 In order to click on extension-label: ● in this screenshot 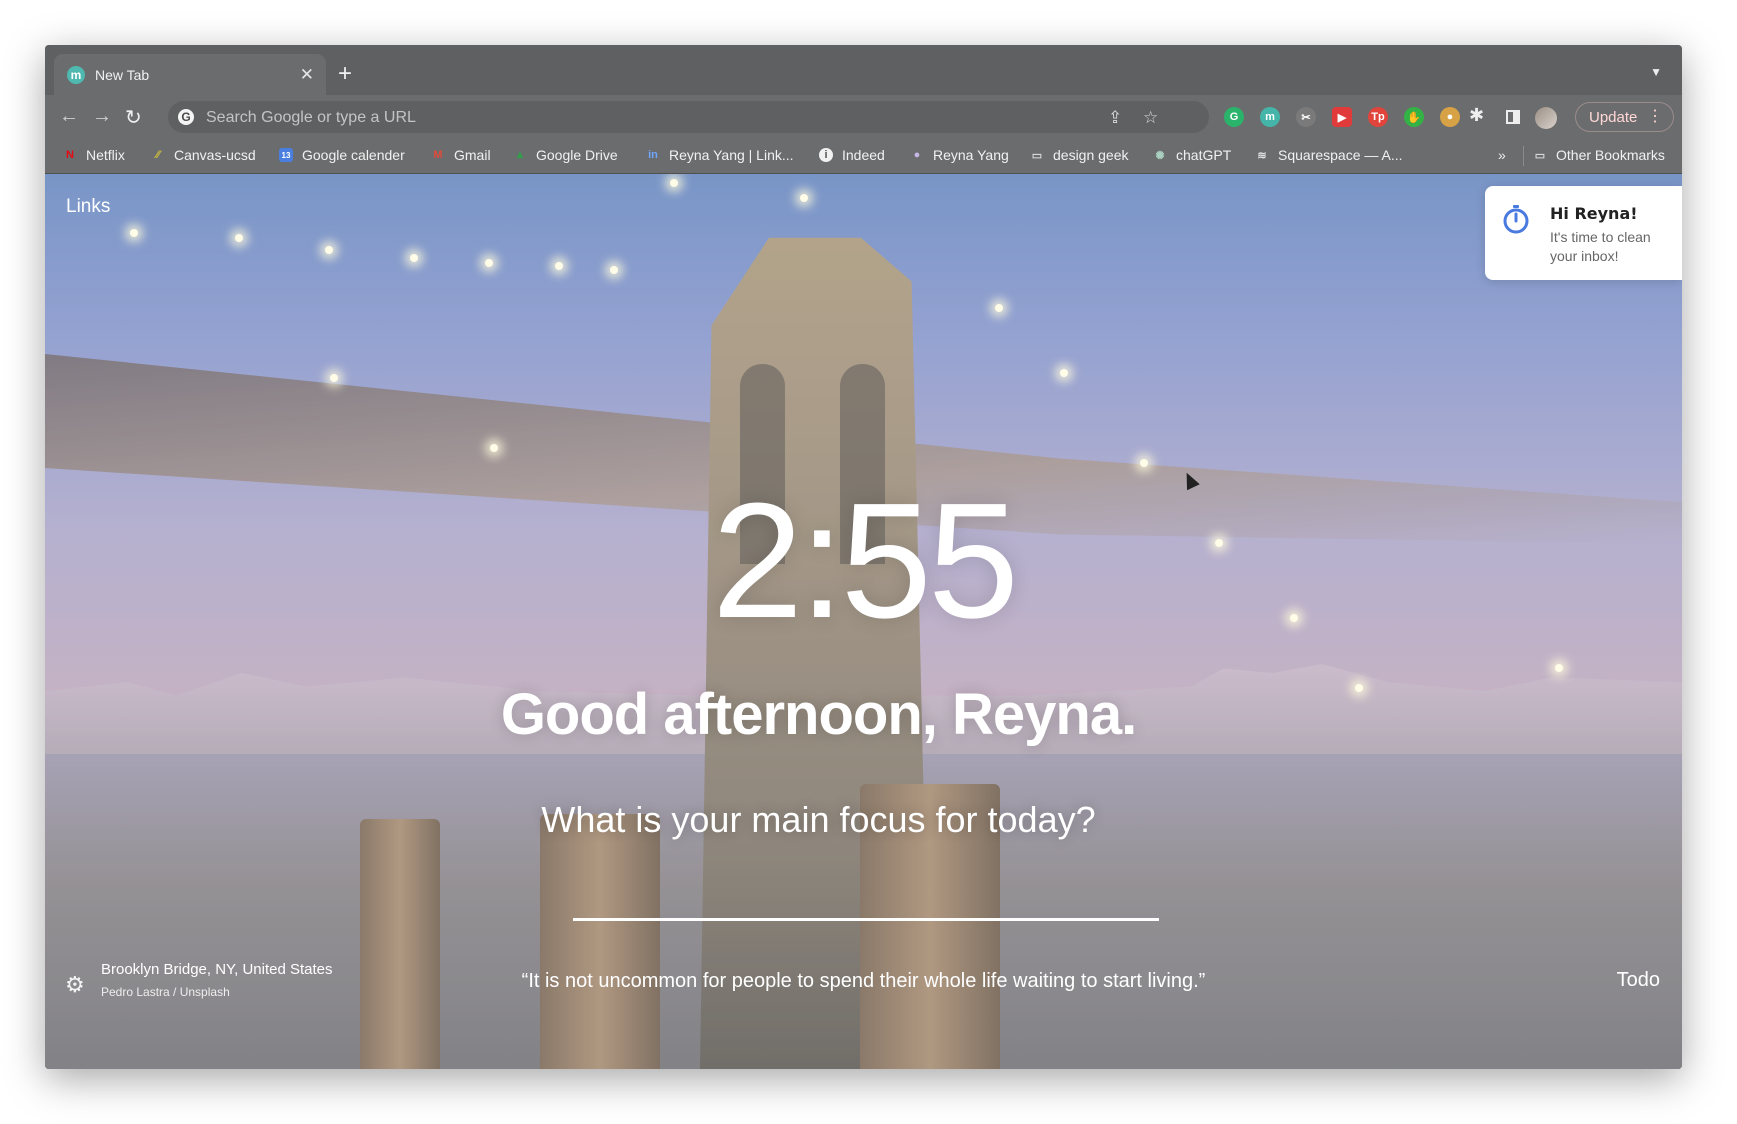, I will do `click(1450, 117)`.